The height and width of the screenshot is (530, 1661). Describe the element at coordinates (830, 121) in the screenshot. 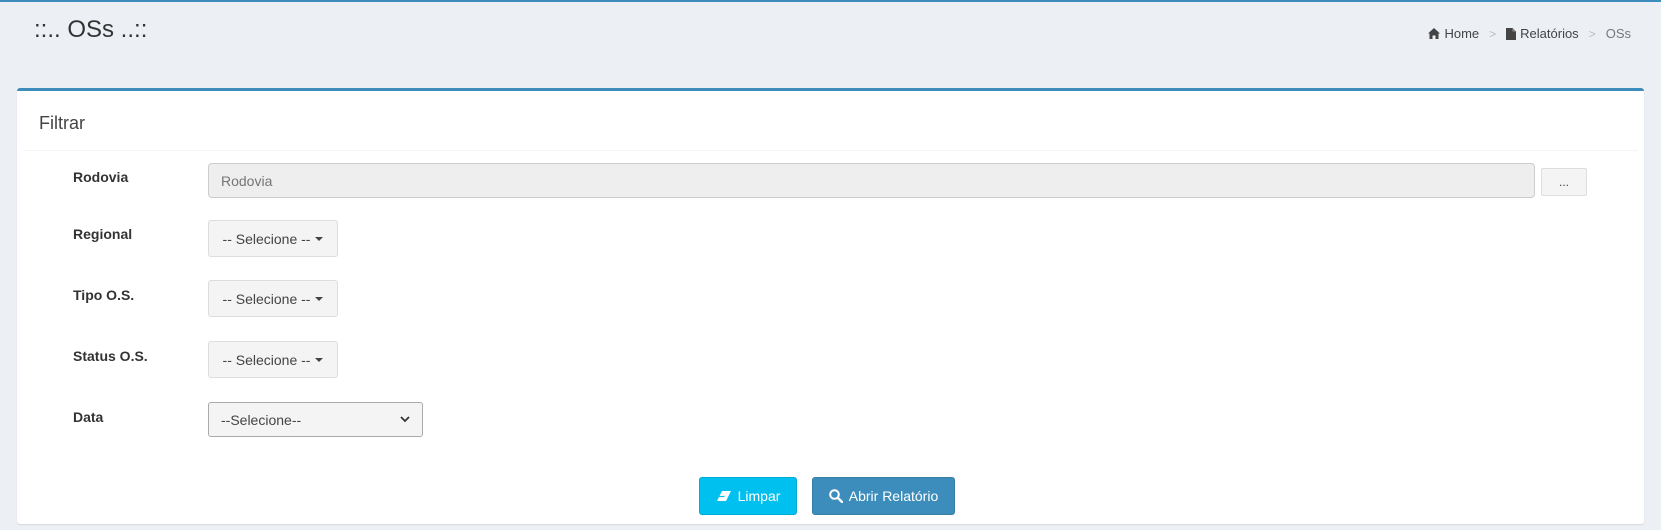

I see `box-header: Filtrar` at that location.